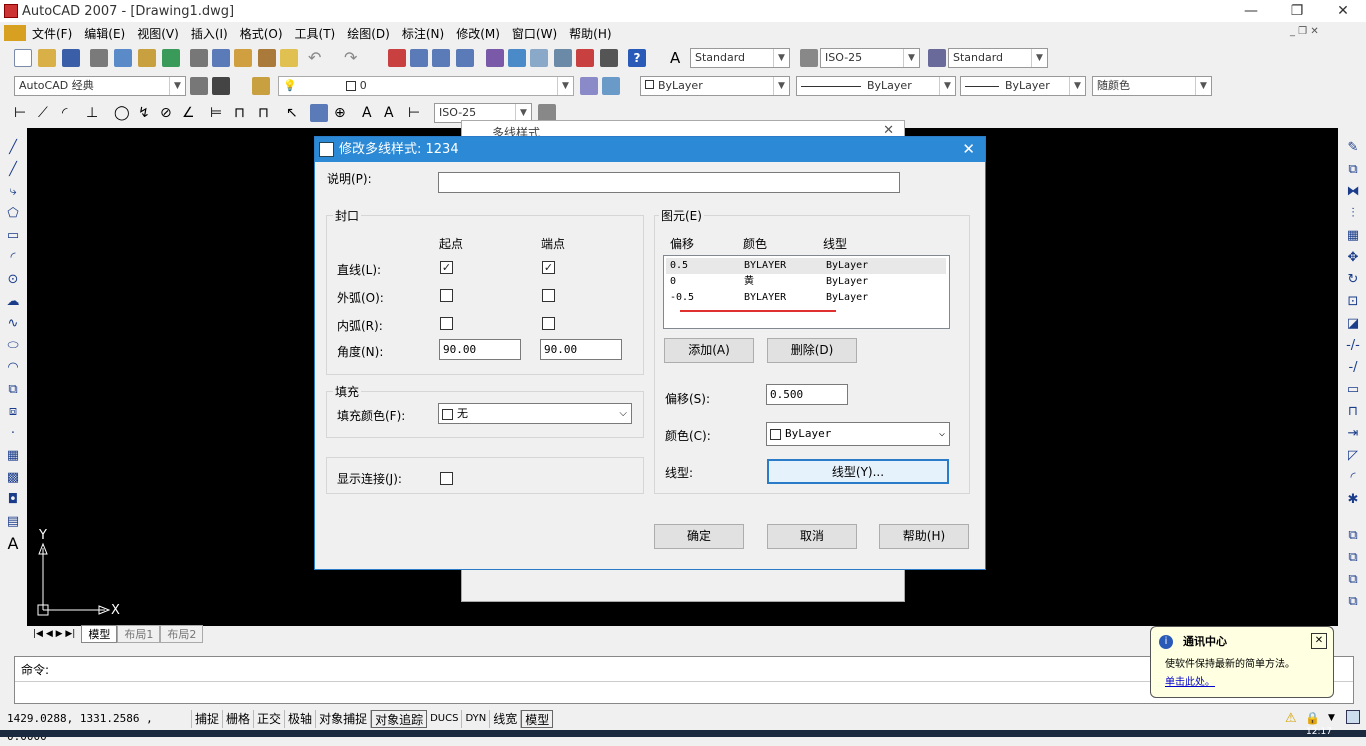 This screenshot has width=1366, height=746. I want to click on minimize-button: —, so click(1251, 11).